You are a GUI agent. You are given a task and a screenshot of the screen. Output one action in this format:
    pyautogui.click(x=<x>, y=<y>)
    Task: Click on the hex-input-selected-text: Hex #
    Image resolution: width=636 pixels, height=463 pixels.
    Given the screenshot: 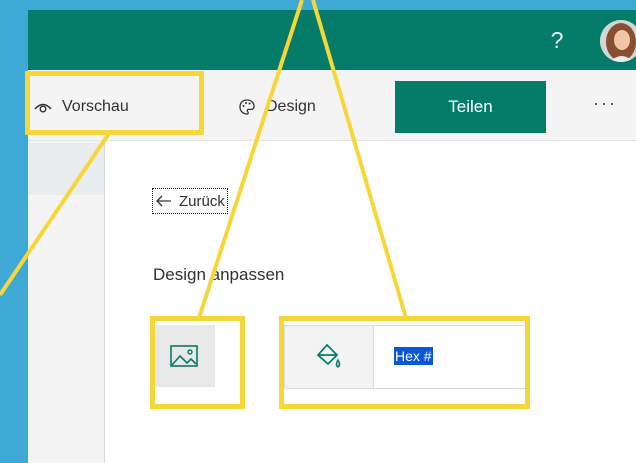 What is the action you would take?
    pyautogui.click(x=413, y=356)
    